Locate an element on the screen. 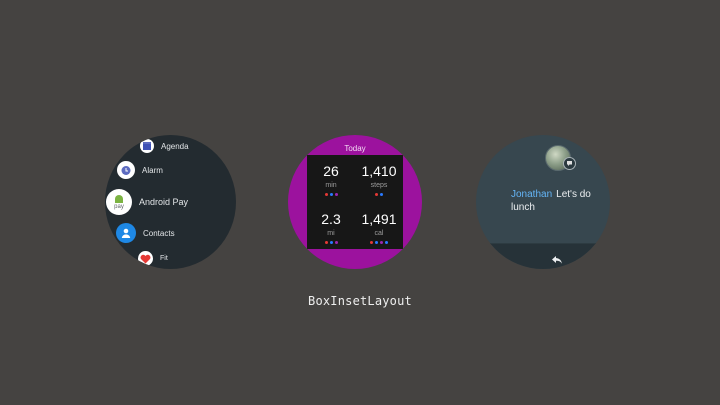 The width and height of the screenshot is (720, 405). app-item-alarm: Alarm is located at coordinates (140, 170).